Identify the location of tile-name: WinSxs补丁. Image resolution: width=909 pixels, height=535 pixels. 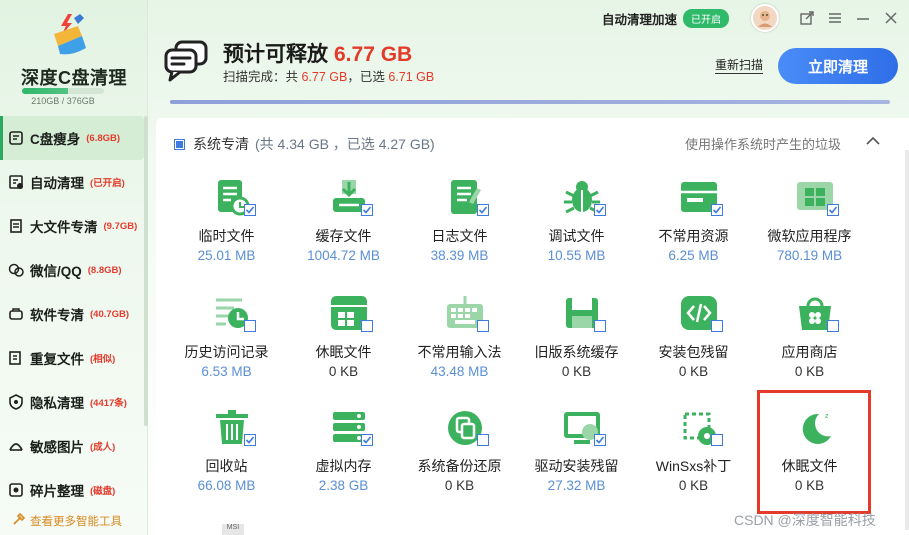
(693, 466).